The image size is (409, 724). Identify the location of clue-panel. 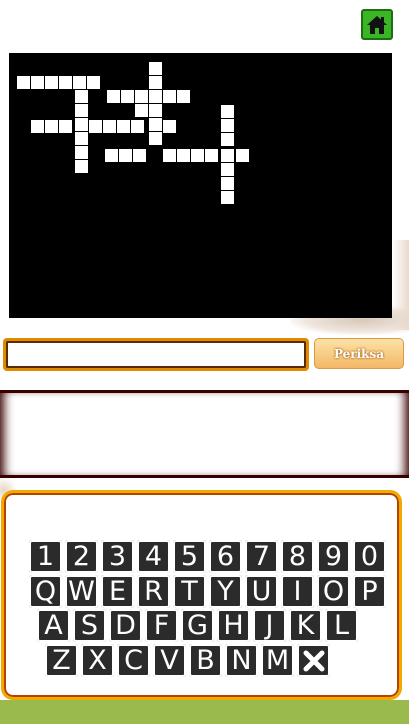
(204, 434).